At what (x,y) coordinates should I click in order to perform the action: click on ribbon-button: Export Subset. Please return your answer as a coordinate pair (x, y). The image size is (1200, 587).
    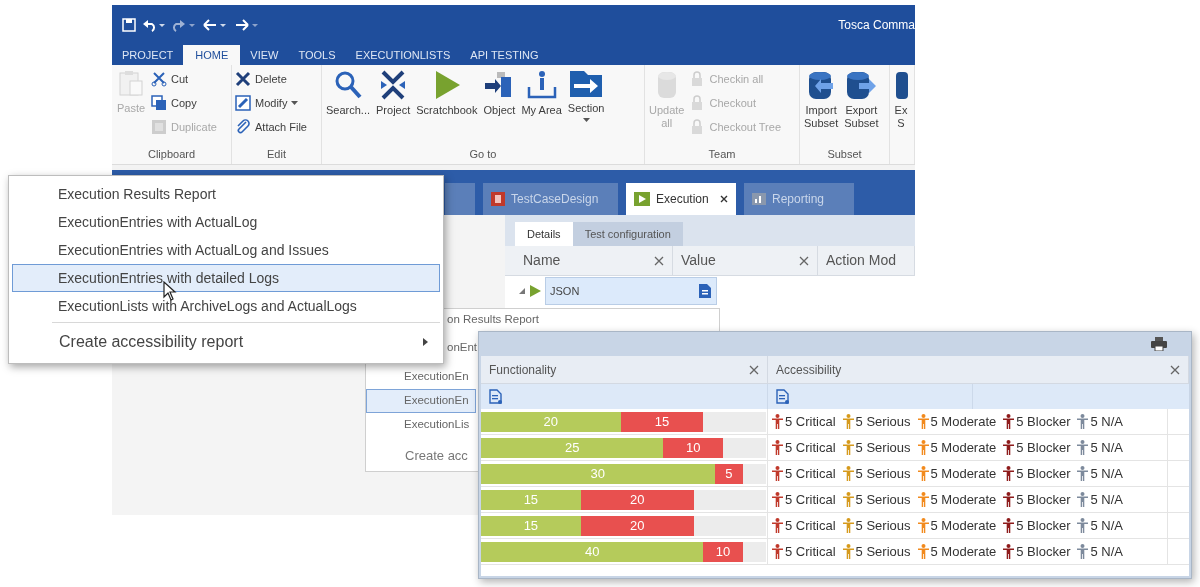
    Looking at the image, I should click on (861, 99).